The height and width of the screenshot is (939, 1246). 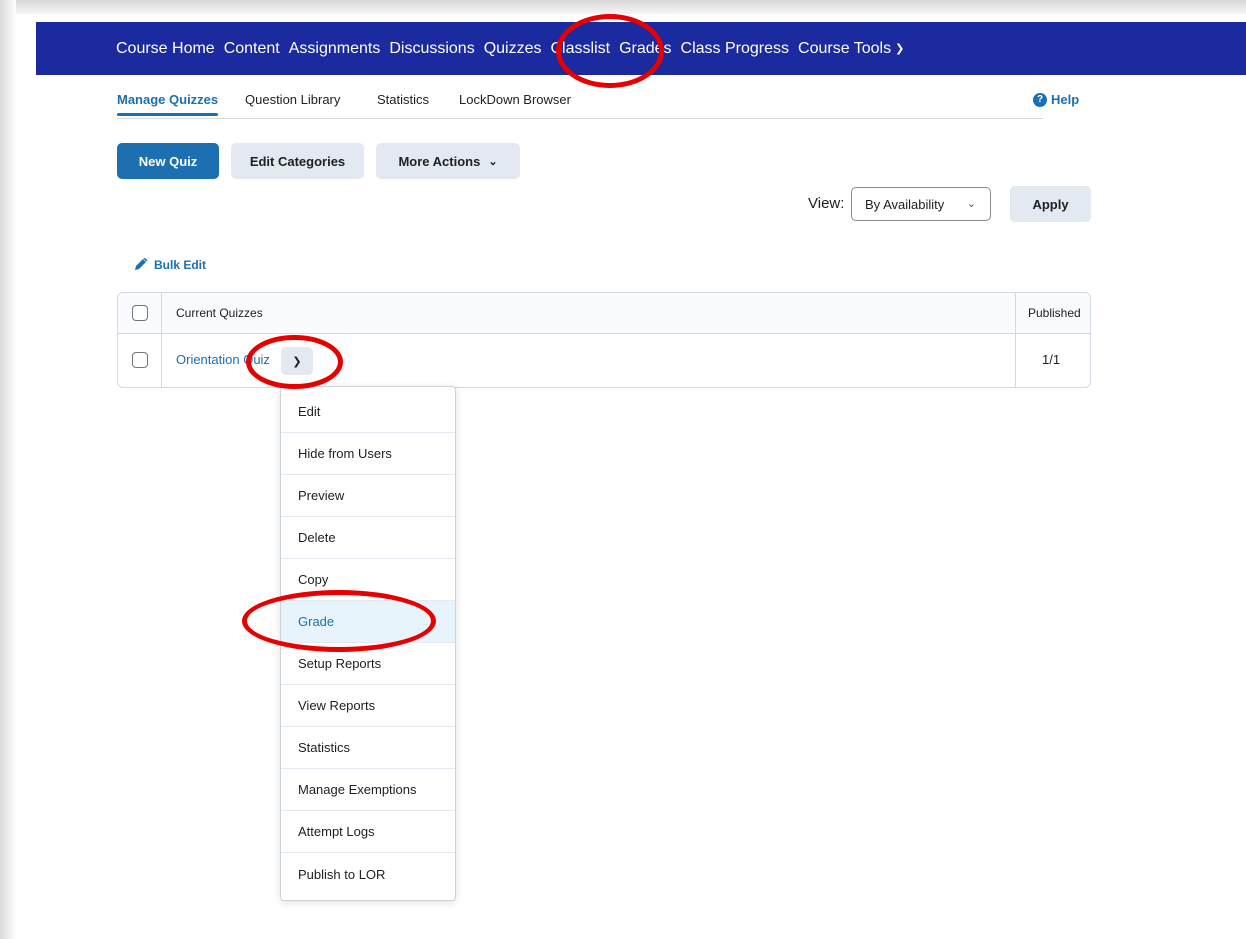 I want to click on header-published: Published, so click(x=1054, y=313).